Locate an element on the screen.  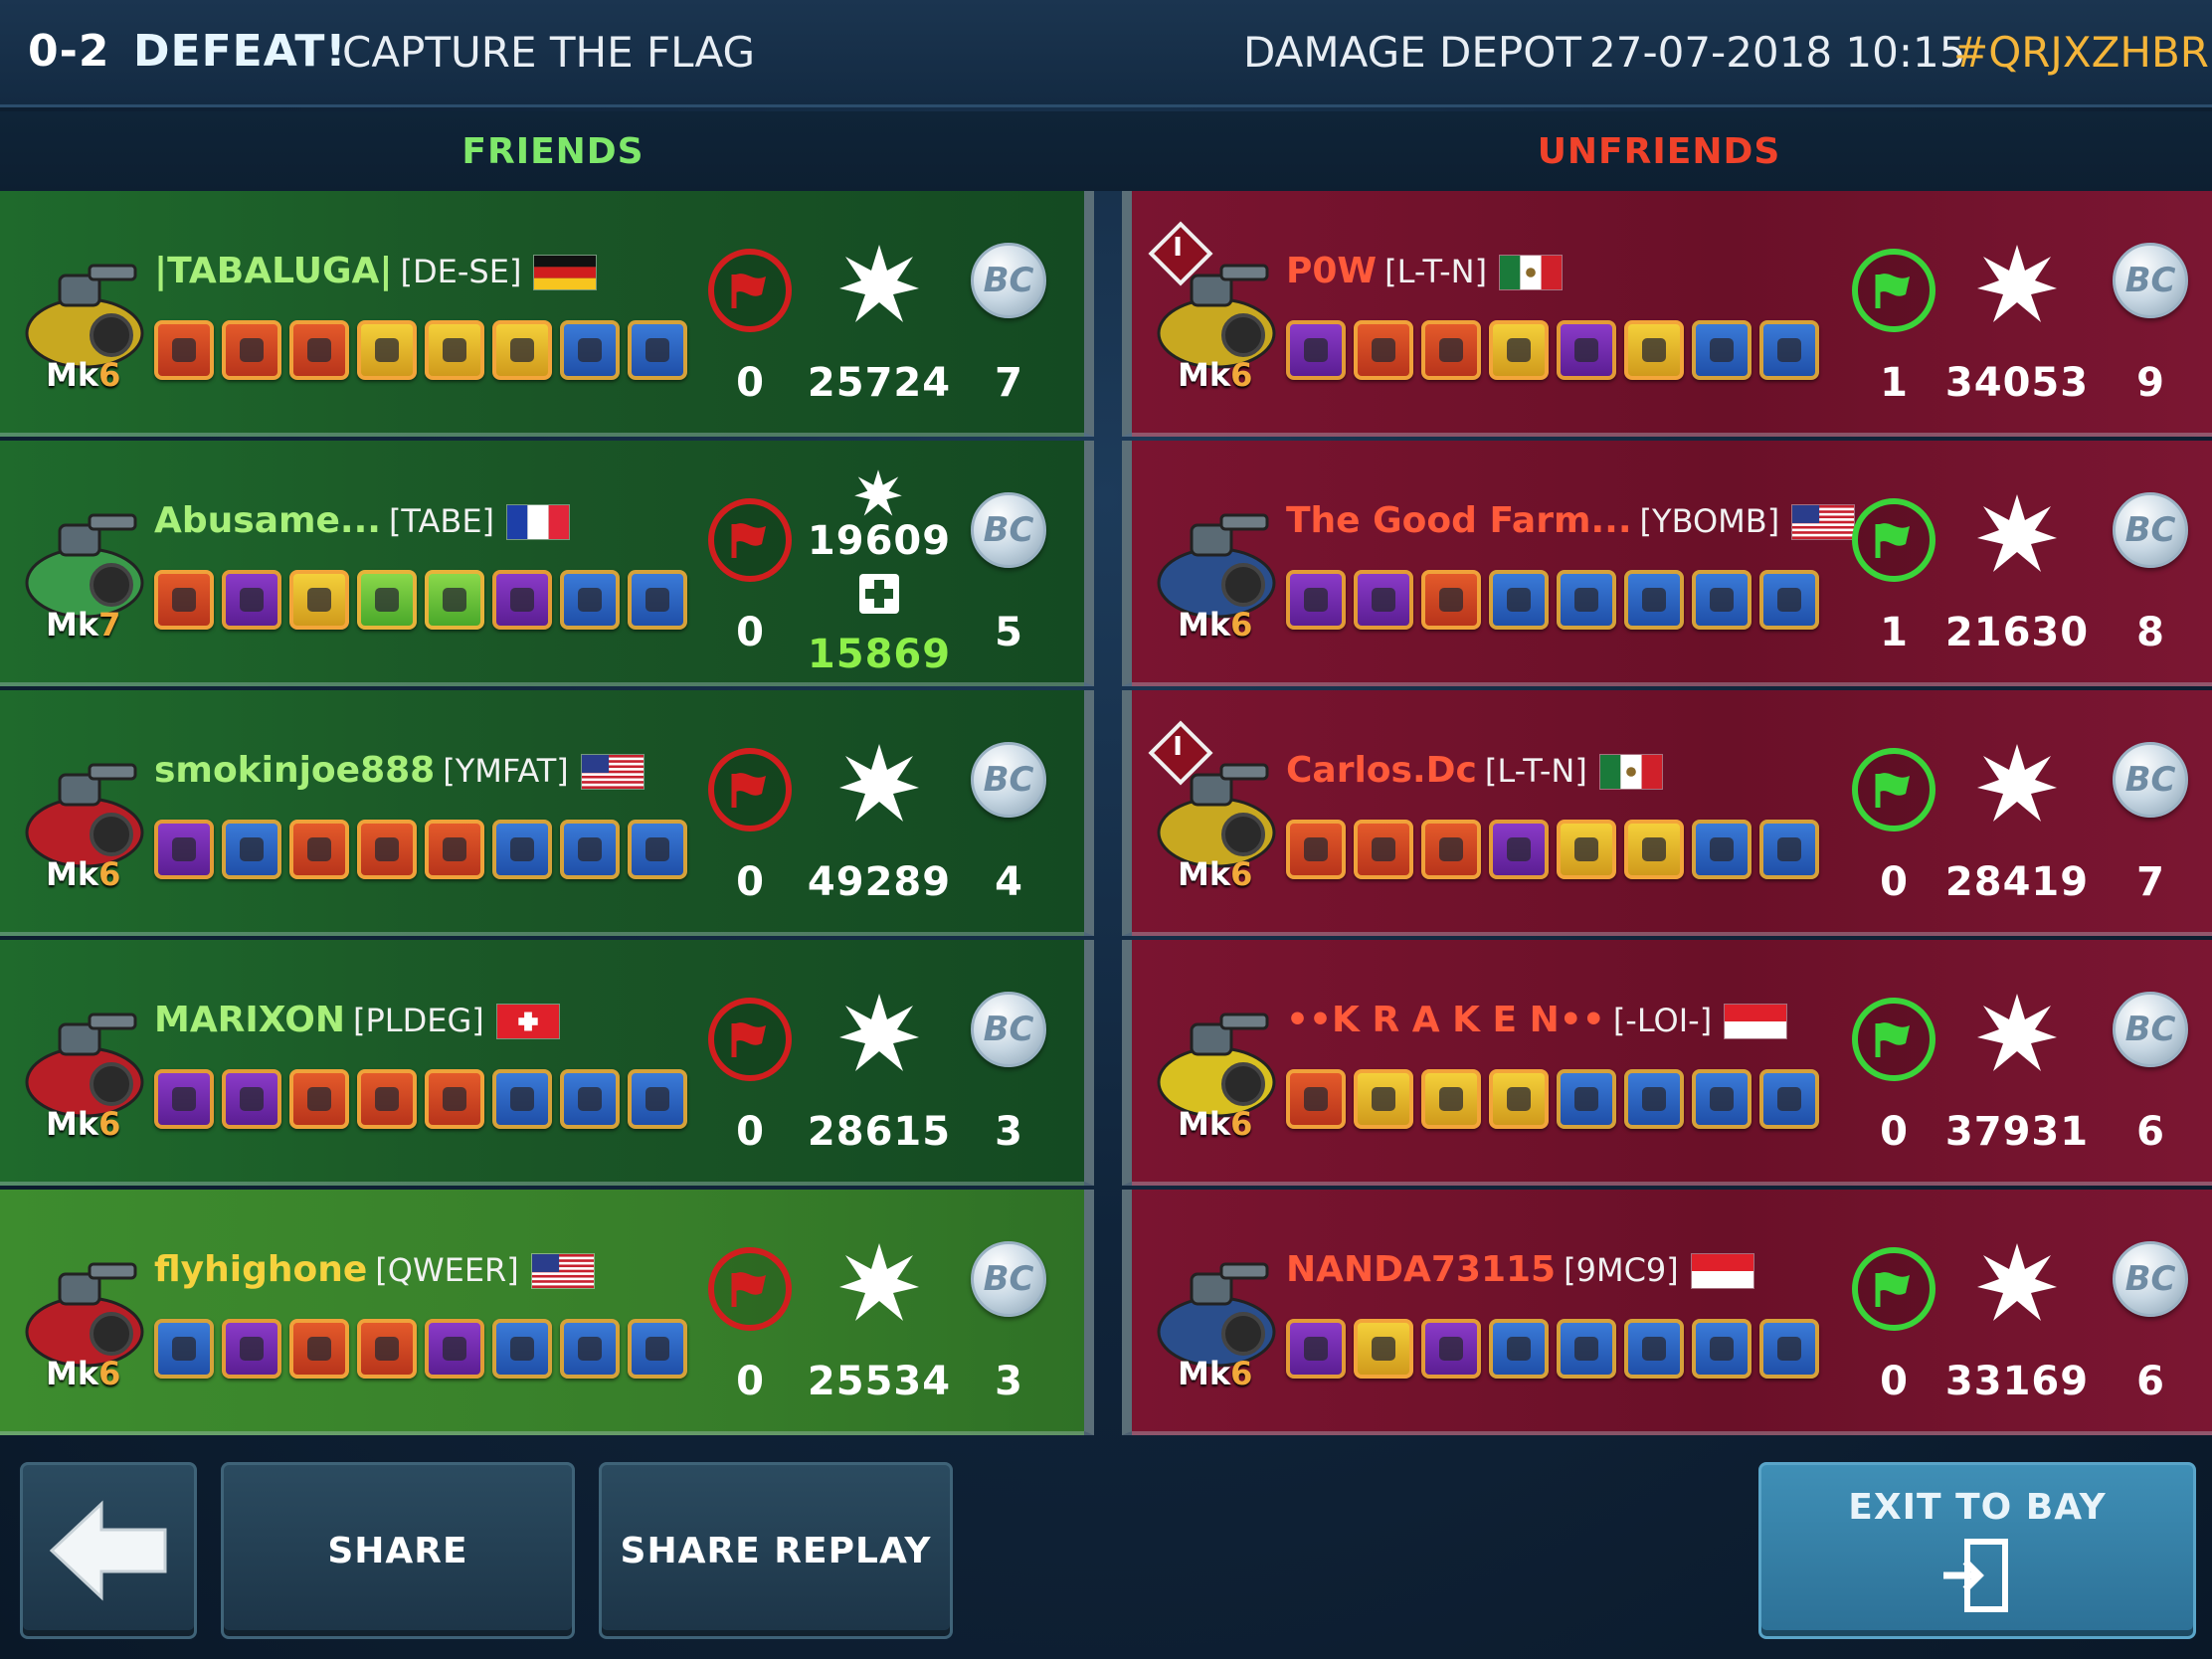
clan-tag: [QWEER] is located at coordinates (446, 1270).